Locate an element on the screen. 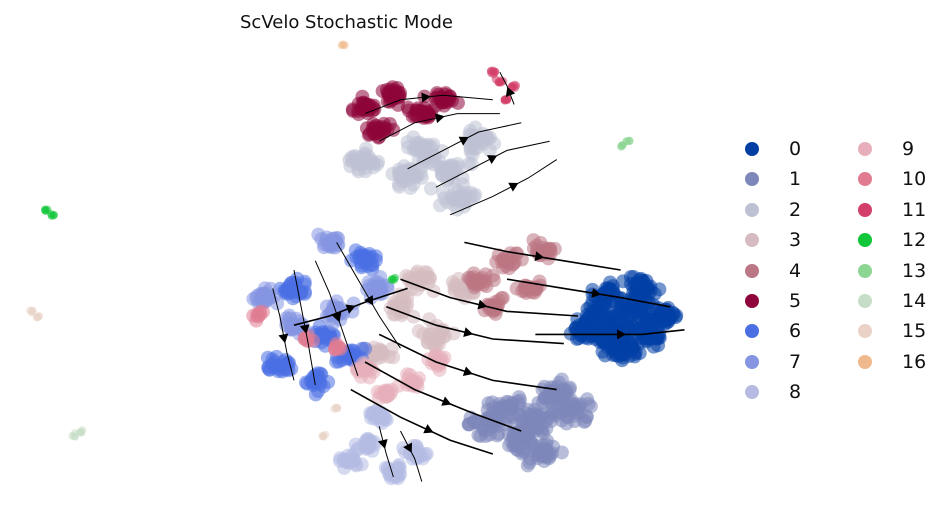  legend-label: 2 is located at coordinates (795, 209).